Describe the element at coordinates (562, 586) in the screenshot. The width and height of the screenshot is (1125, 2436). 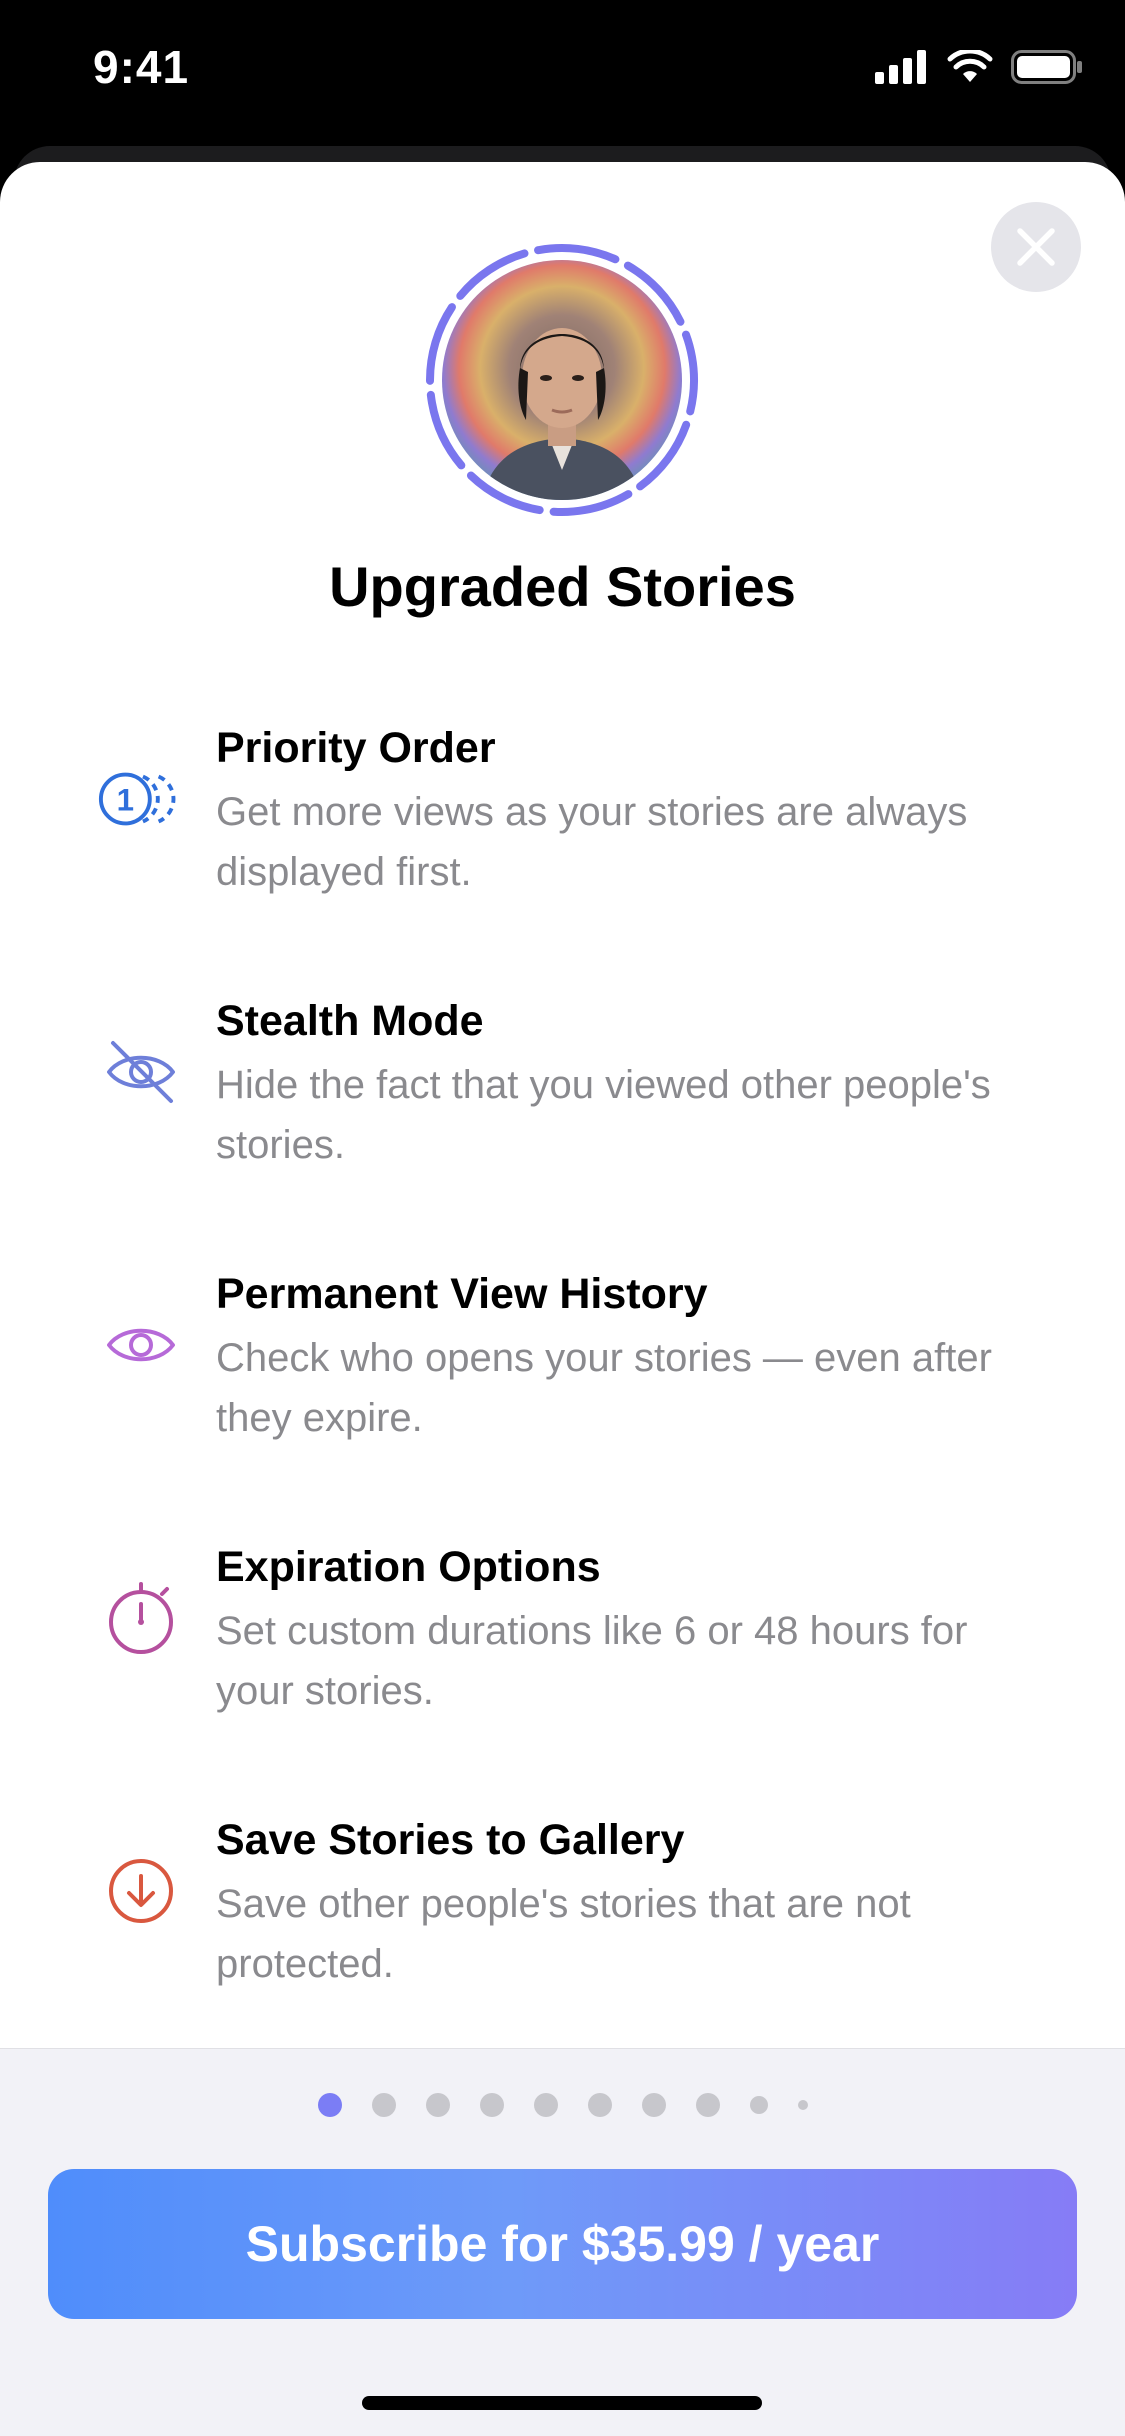
I see `sheet-title: Upgraded Stories` at that location.